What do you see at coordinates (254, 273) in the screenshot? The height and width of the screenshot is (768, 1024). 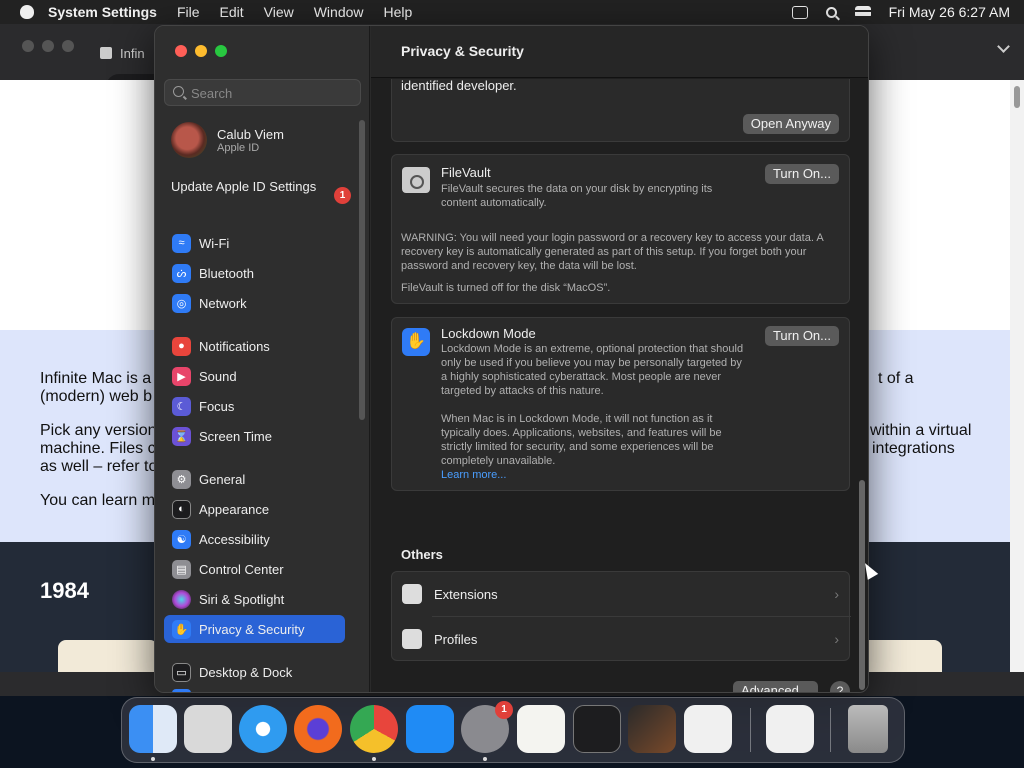 I see `sidebar-item-bluetooth: ᔖ Bluetooth` at bounding box center [254, 273].